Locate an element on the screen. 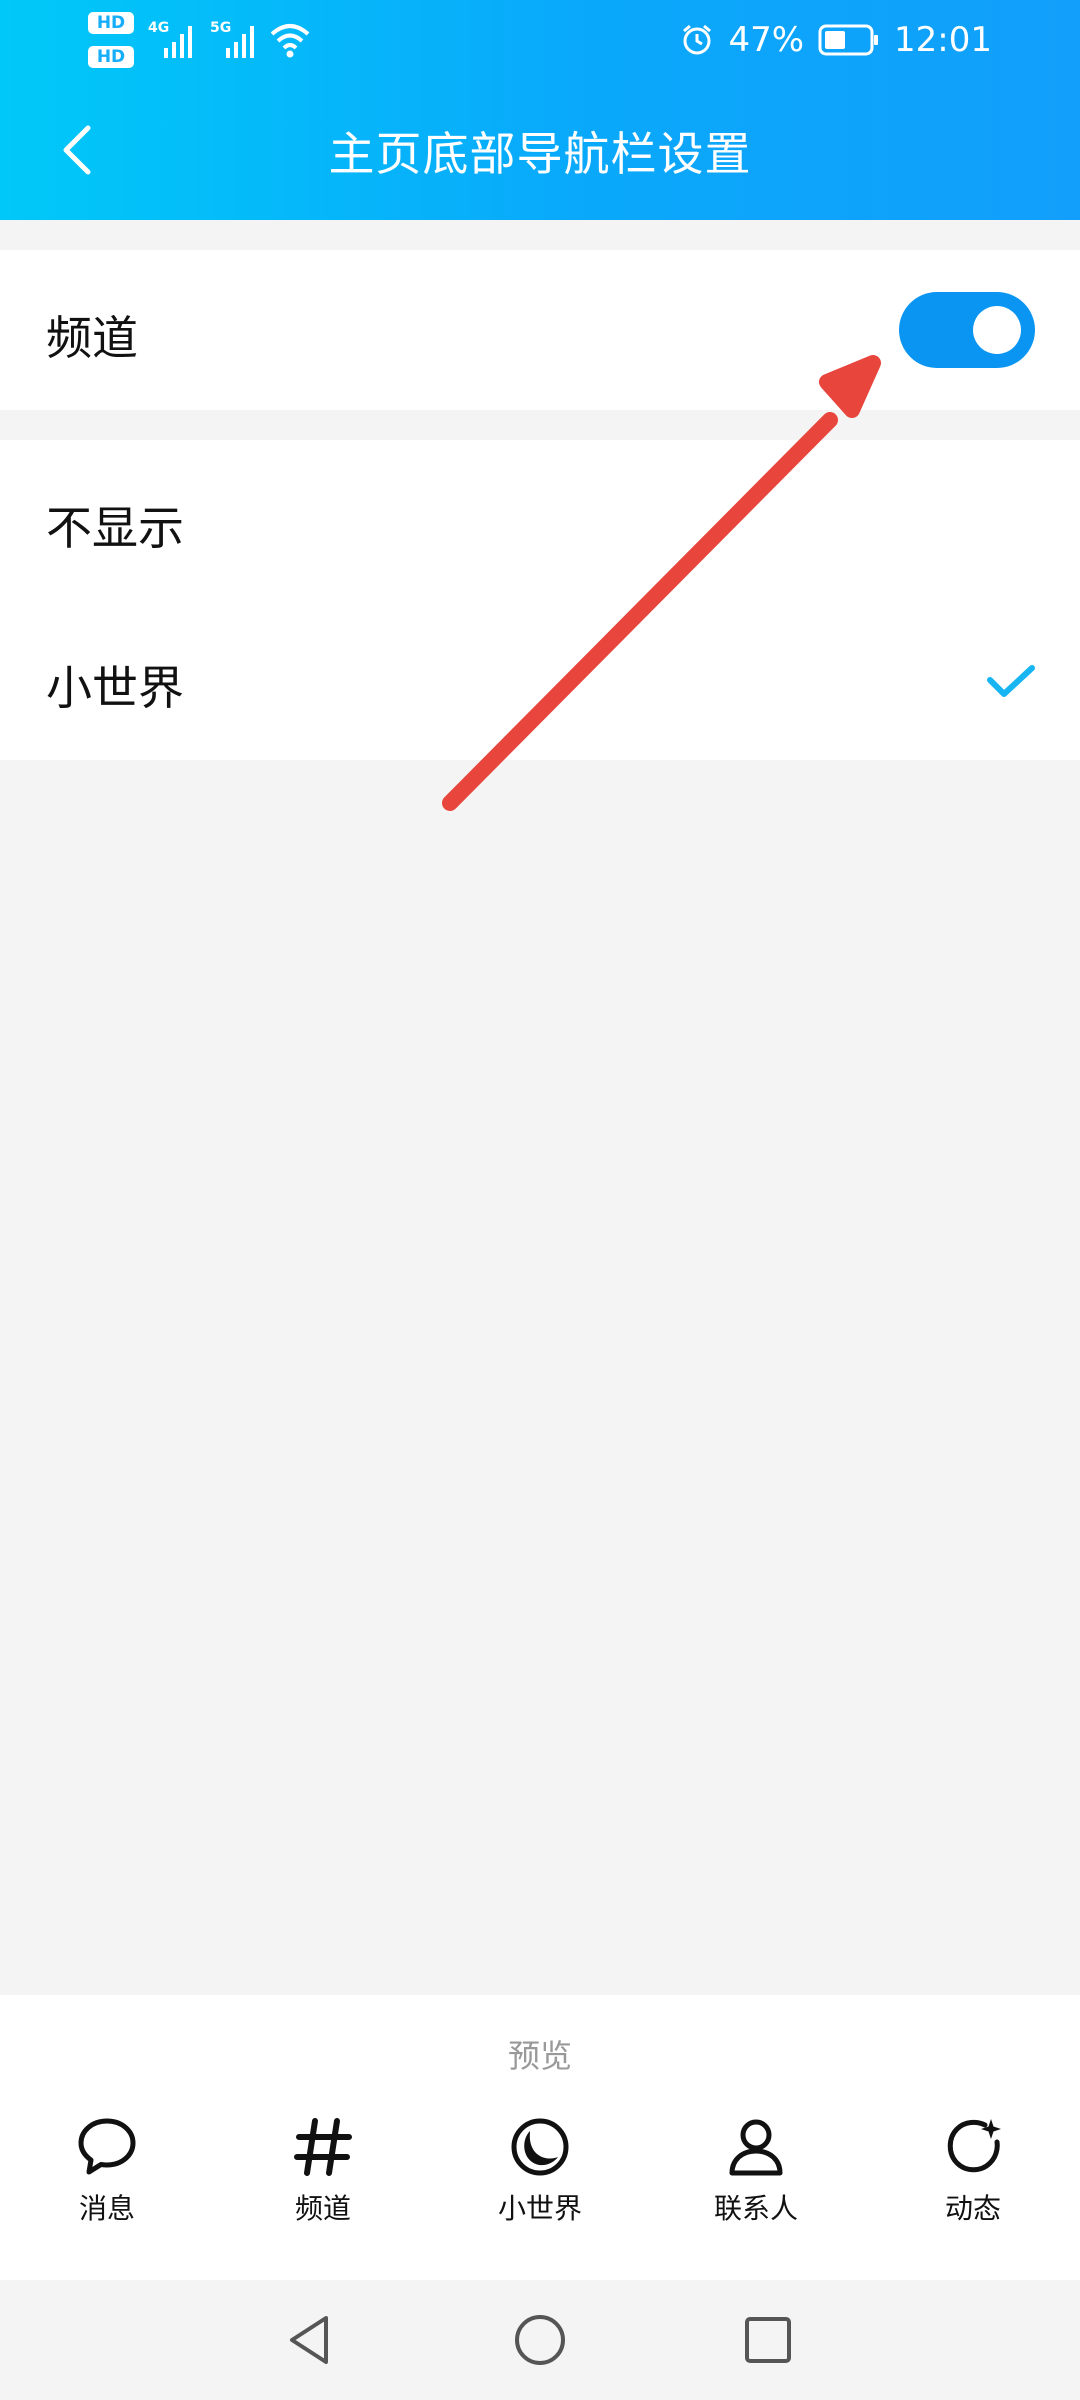 This screenshot has width=1080, height=2400. small-world-icon is located at coordinates (540, 2147).